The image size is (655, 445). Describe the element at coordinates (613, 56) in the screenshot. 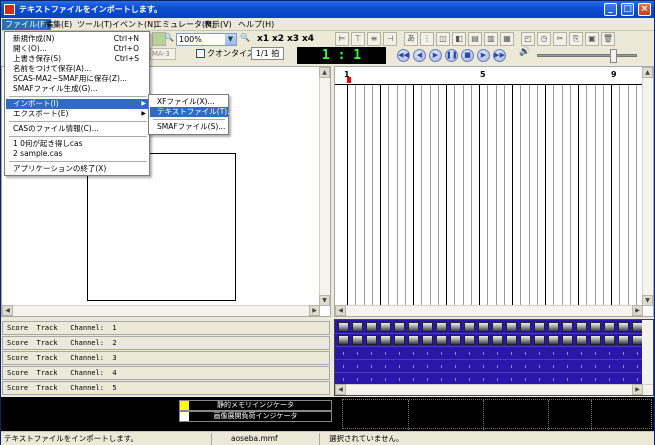

I see `volume-slider-knob` at that location.